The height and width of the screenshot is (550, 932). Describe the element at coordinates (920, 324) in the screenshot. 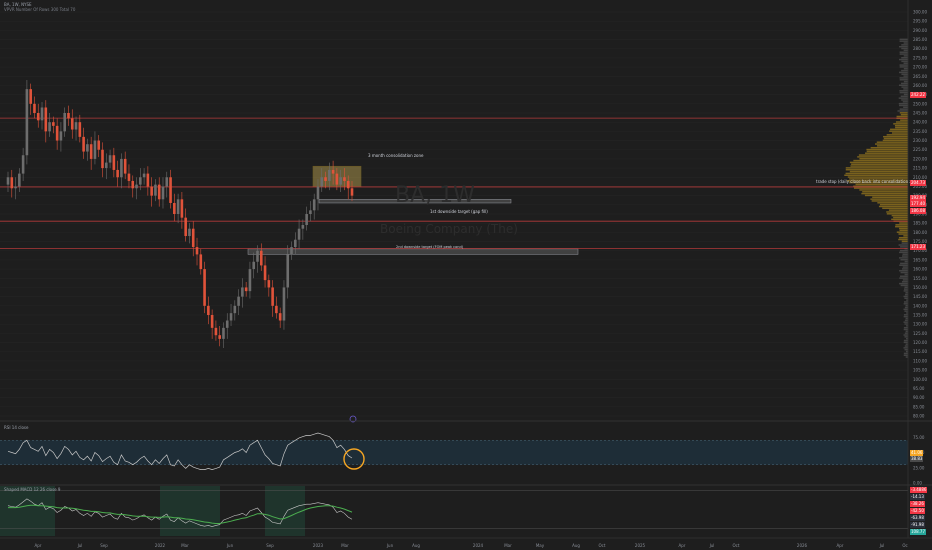

I see `y-tick-label: 130.00` at that location.